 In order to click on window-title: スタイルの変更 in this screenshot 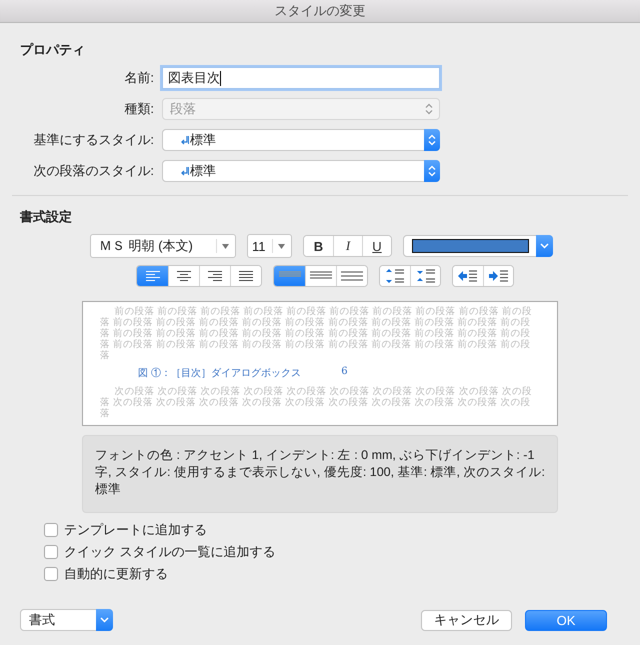, I will do `click(320, 11)`.